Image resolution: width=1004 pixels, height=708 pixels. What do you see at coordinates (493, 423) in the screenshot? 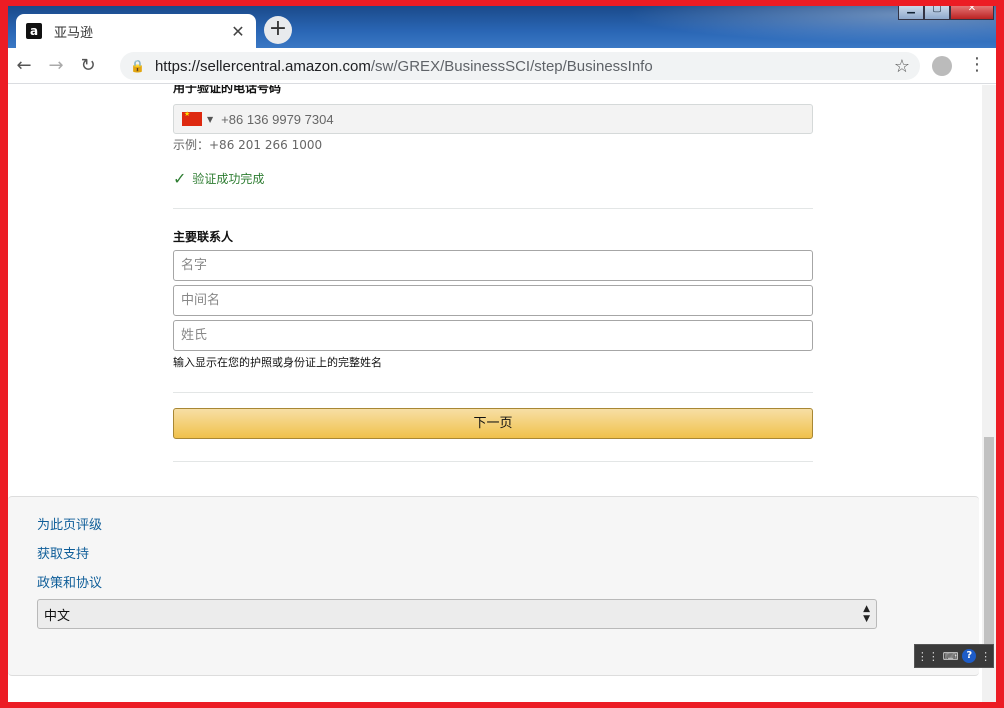
I see `next-page-button: 下一页` at bounding box center [493, 423].